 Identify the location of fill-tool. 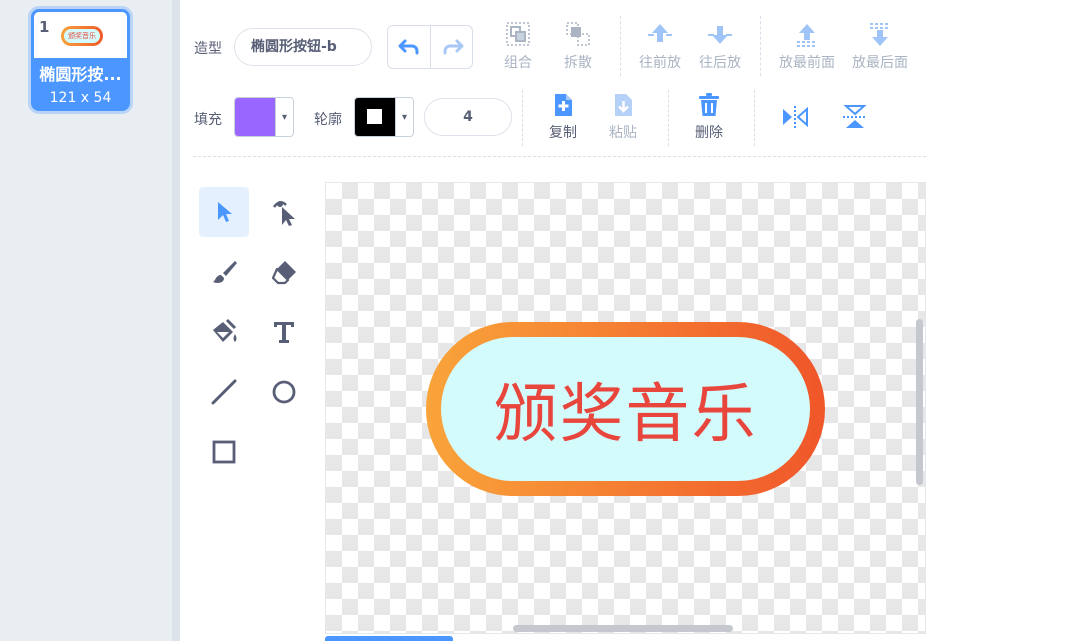
(224, 332).